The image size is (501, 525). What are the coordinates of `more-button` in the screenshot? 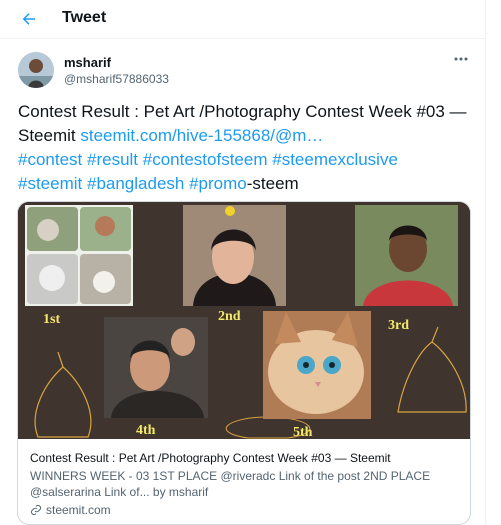 It's located at (461, 59).